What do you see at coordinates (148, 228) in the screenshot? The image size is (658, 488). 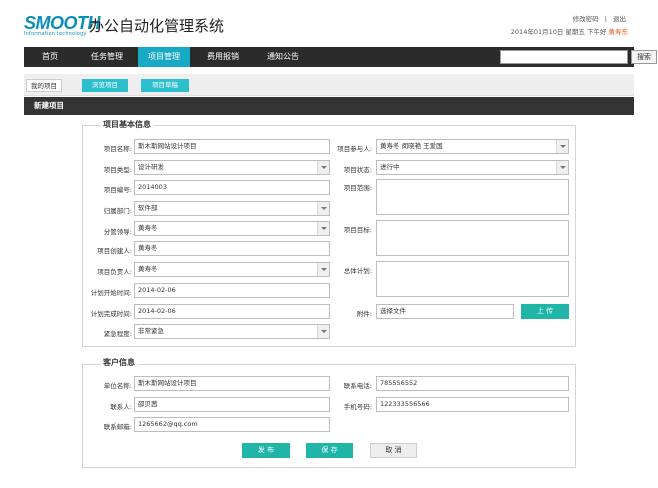 I see `leader-value: 黄寿冬` at bounding box center [148, 228].